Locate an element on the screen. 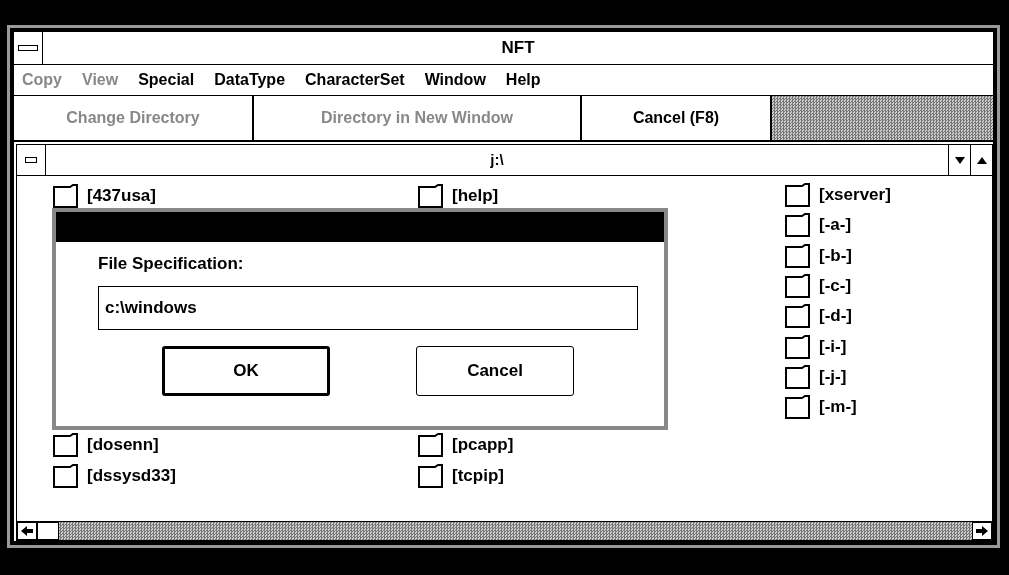 The width and height of the screenshot is (1009, 575). scroll-left-button is located at coordinates (27, 531).